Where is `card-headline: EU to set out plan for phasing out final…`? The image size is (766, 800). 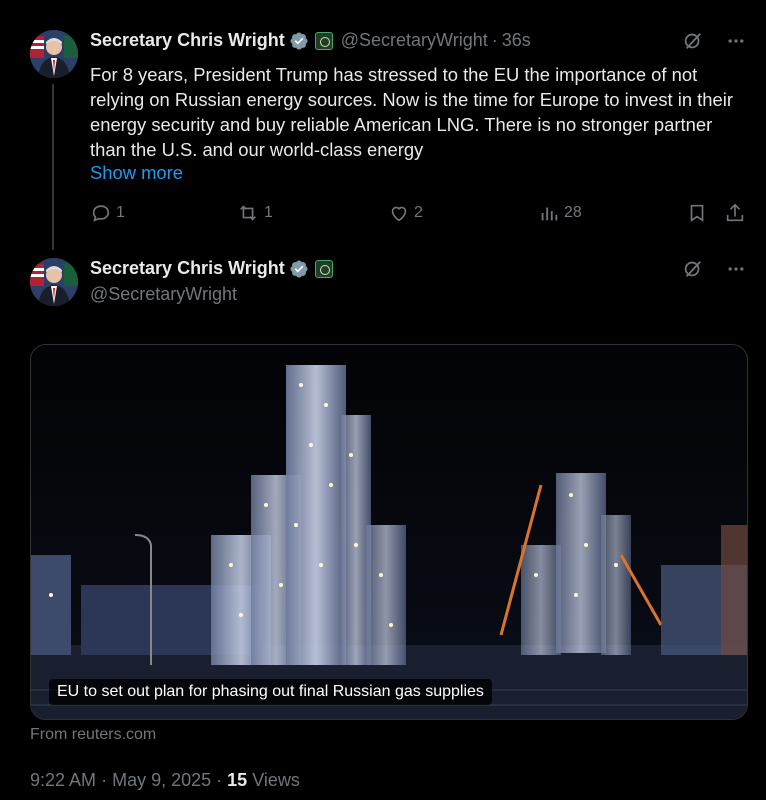 card-headline: EU to set out plan for phasing out final… is located at coordinates (270, 692).